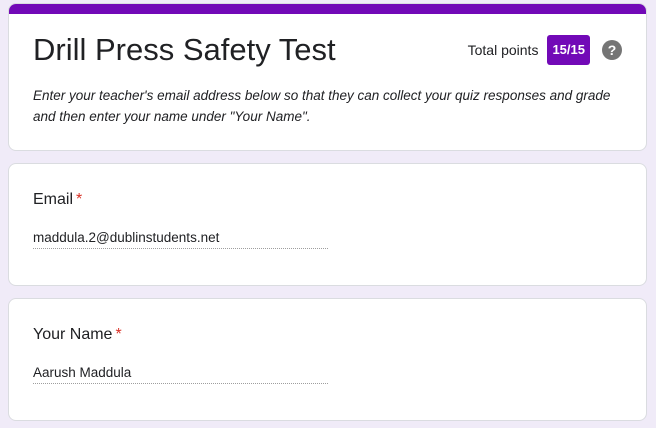 The width and height of the screenshot is (656, 428). What do you see at coordinates (184, 49) in the screenshot?
I see `form-title: Drill Press Safety Test` at bounding box center [184, 49].